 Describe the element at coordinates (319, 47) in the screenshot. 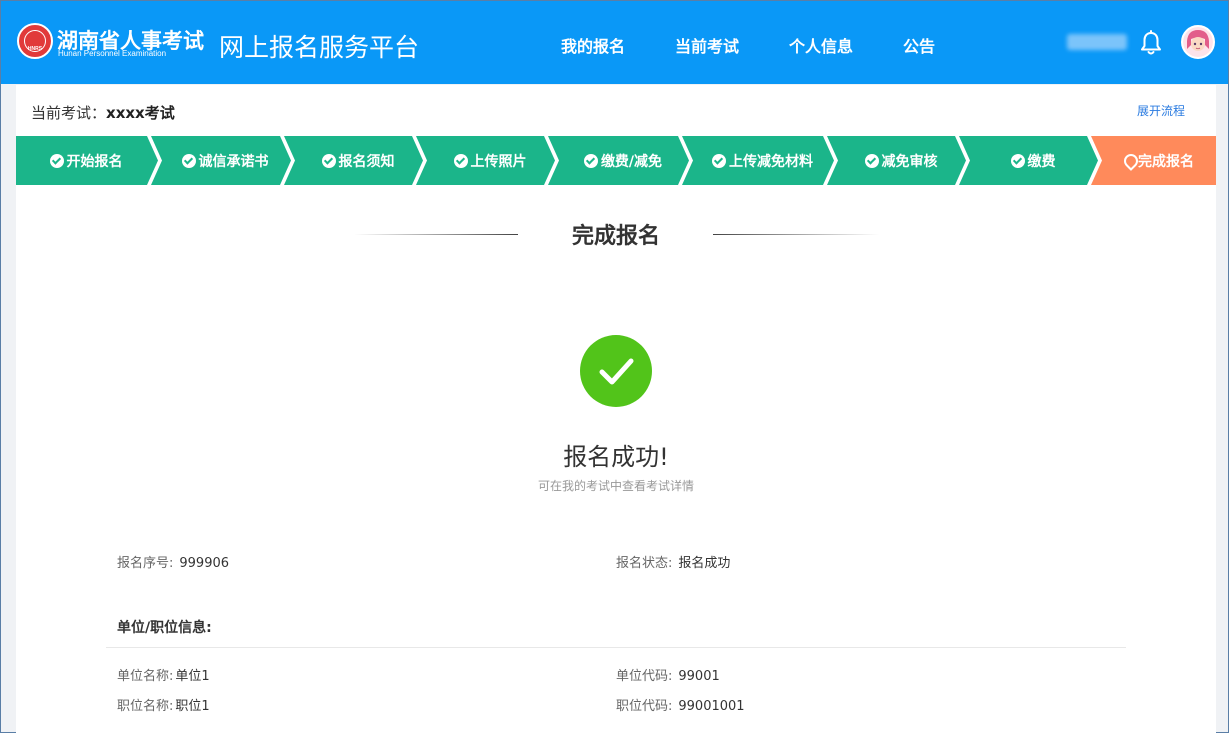

I see `platform-title: 网上报名服务平台` at that location.